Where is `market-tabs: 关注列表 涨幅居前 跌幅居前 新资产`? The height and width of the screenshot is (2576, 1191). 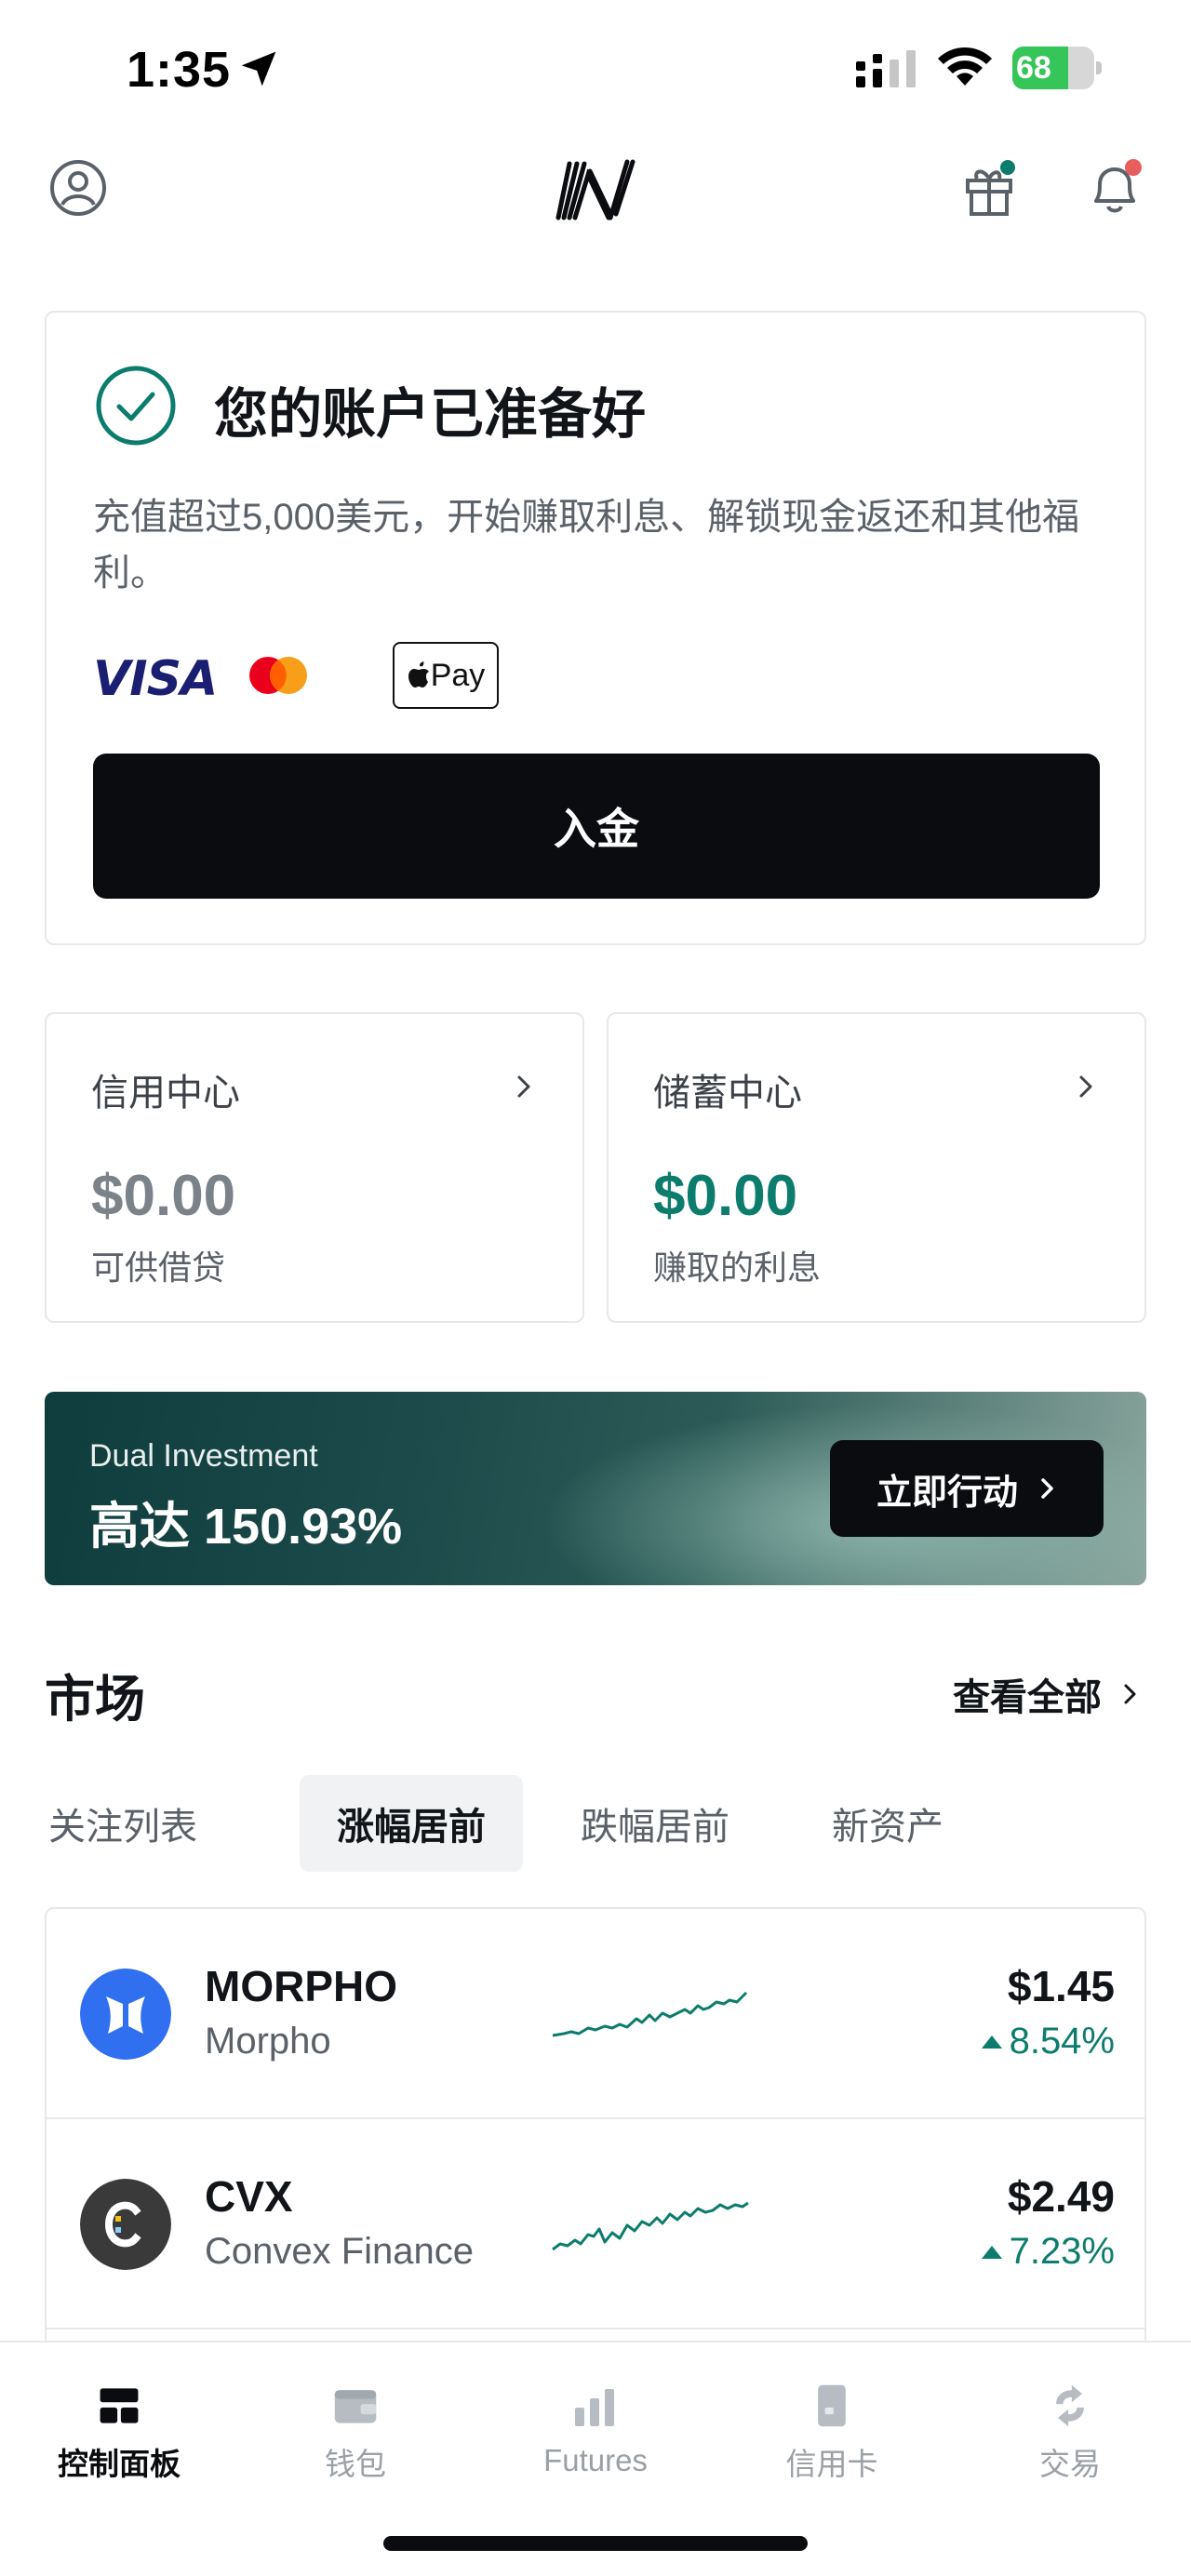 market-tabs: 关注列表 涨幅居前 跌幅居前 新资产 is located at coordinates (595, 1823).